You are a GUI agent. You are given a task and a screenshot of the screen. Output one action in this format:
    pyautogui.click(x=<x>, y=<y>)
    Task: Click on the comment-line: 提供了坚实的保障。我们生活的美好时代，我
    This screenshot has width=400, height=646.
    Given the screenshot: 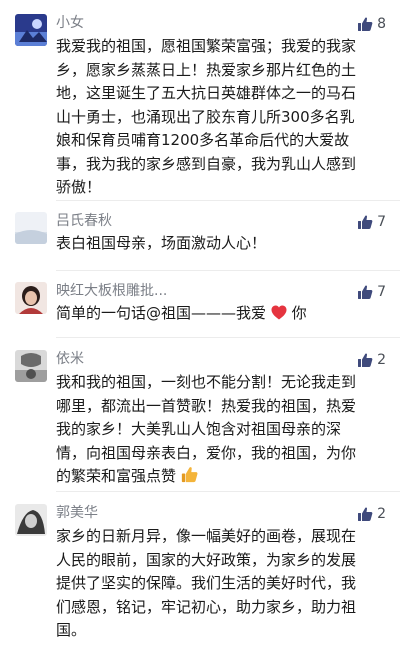 What is the action you would take?
    pyautogui.click(x=206, y=583)
    